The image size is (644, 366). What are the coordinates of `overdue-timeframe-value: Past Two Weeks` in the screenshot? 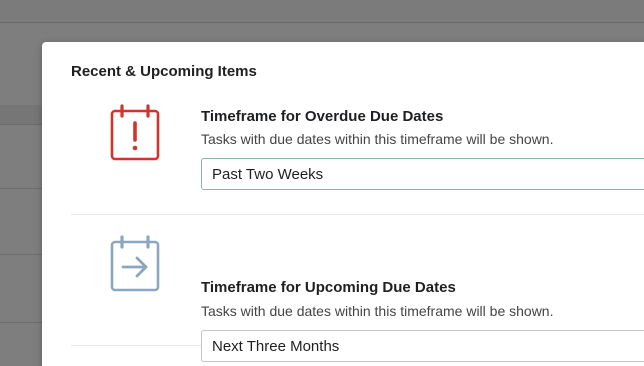 It's located at (268, 174).